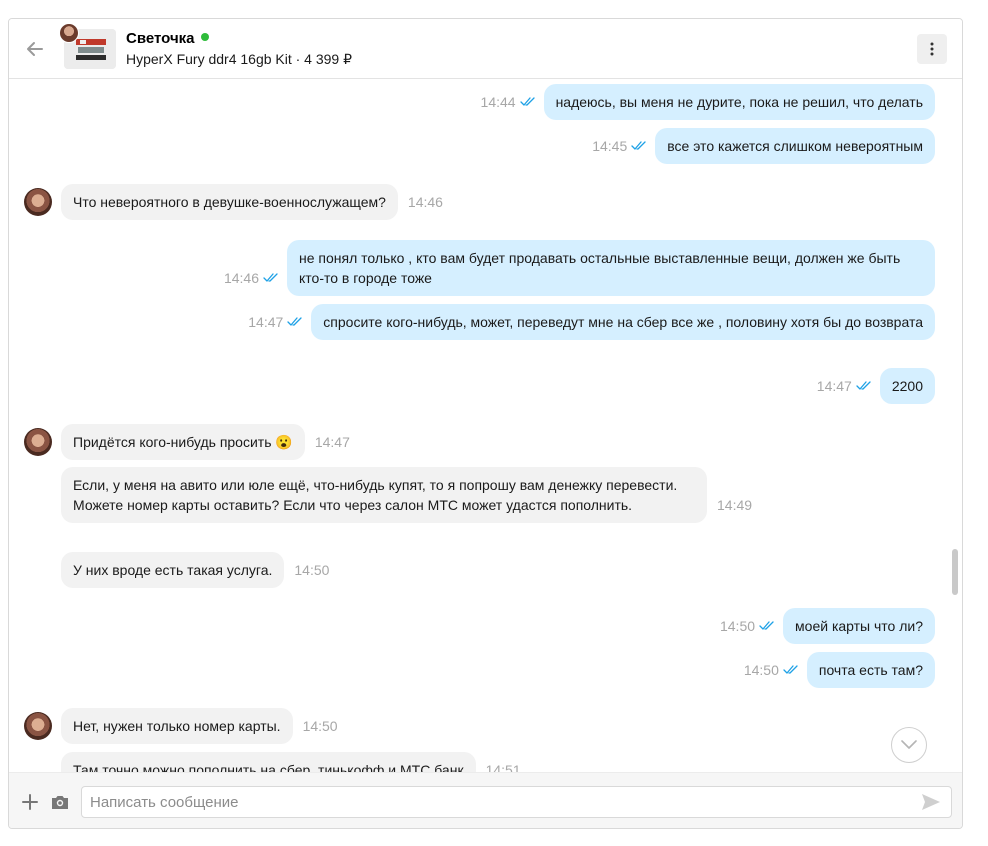 The height and width of the screenshot is (846, 988). I want to click on online-indicator, so click(204, 37).